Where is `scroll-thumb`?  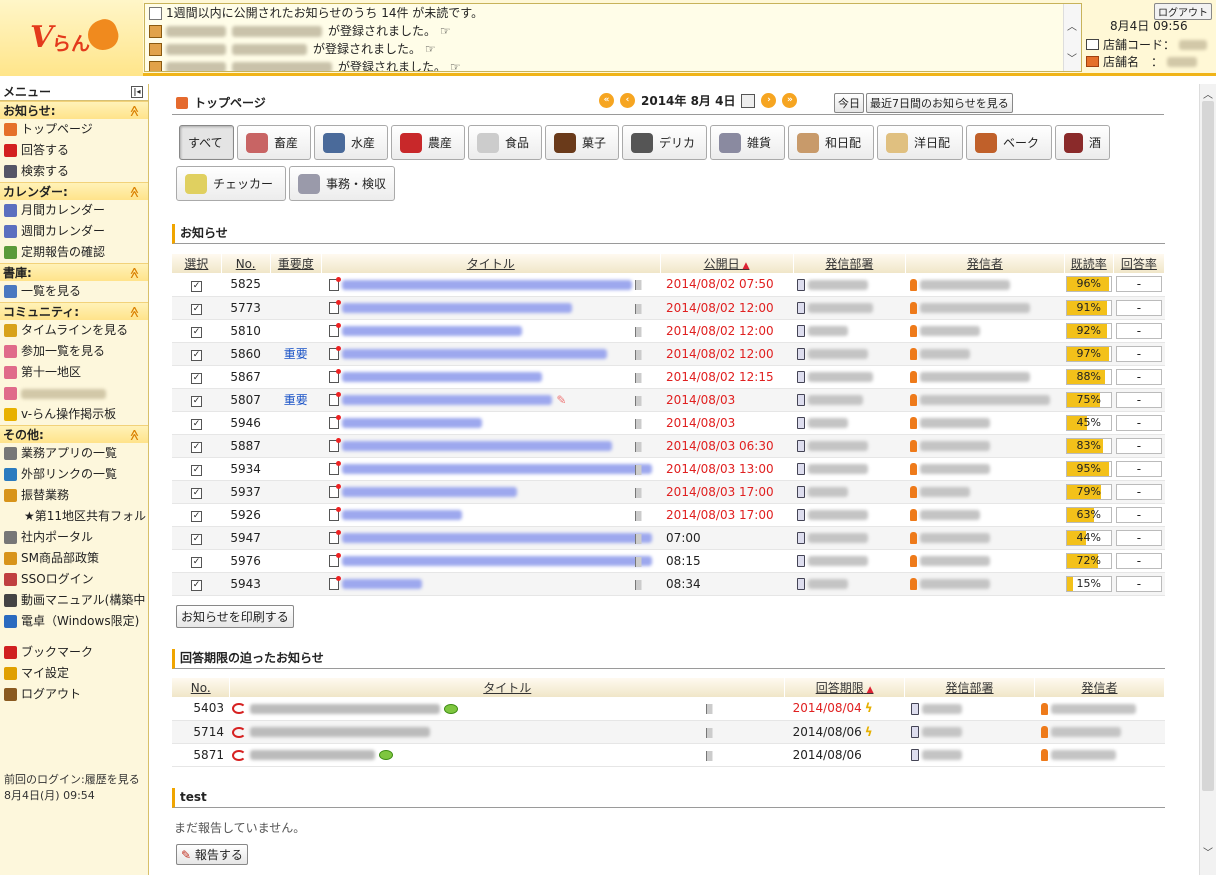 scroll-thumb is located at coordinates (1208, 446).